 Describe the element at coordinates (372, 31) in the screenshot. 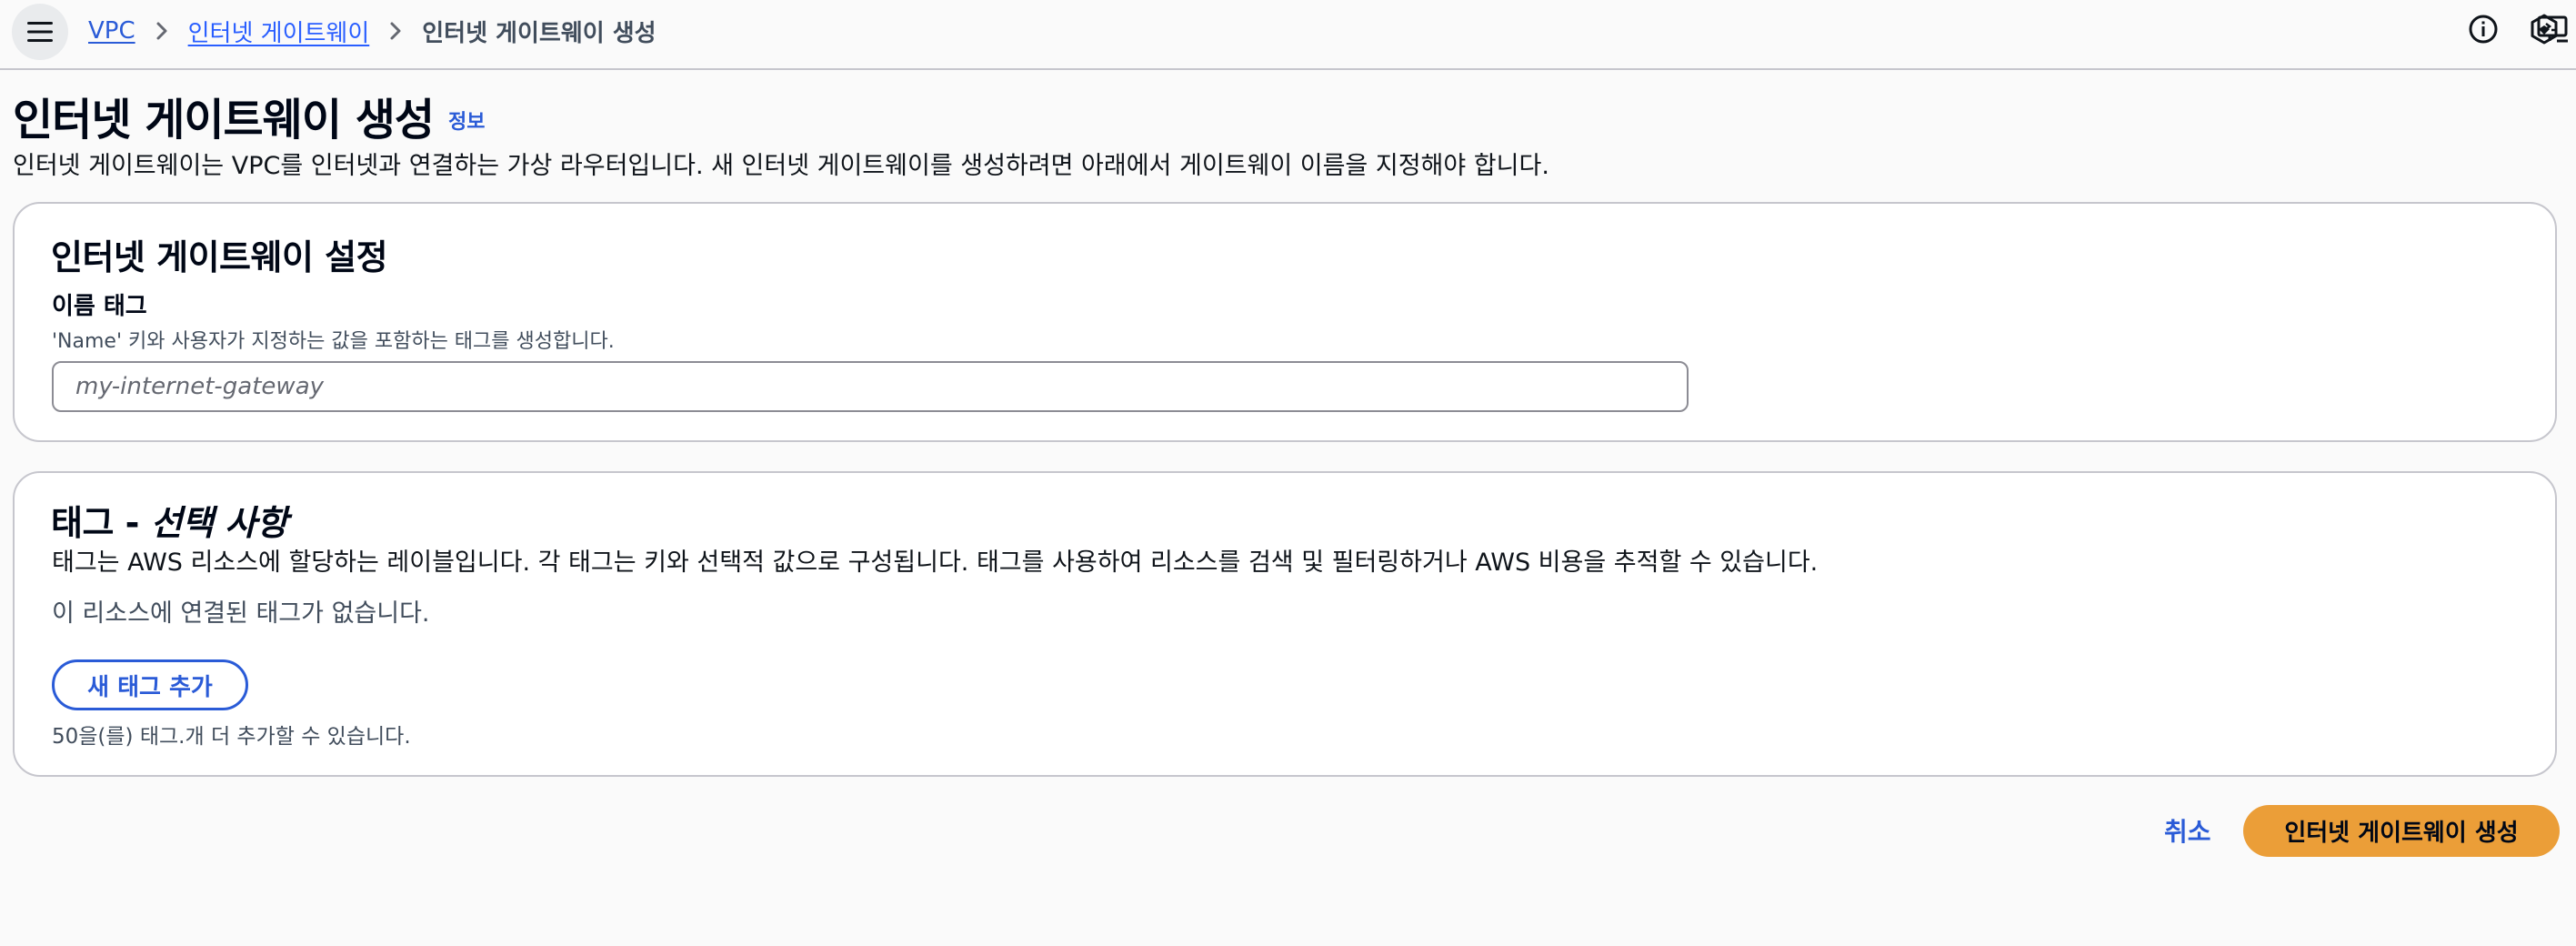

I see `breadcrumb: VPC 인터넷 게이트웨이 인터넷 게이트웨이 생성` at that location.